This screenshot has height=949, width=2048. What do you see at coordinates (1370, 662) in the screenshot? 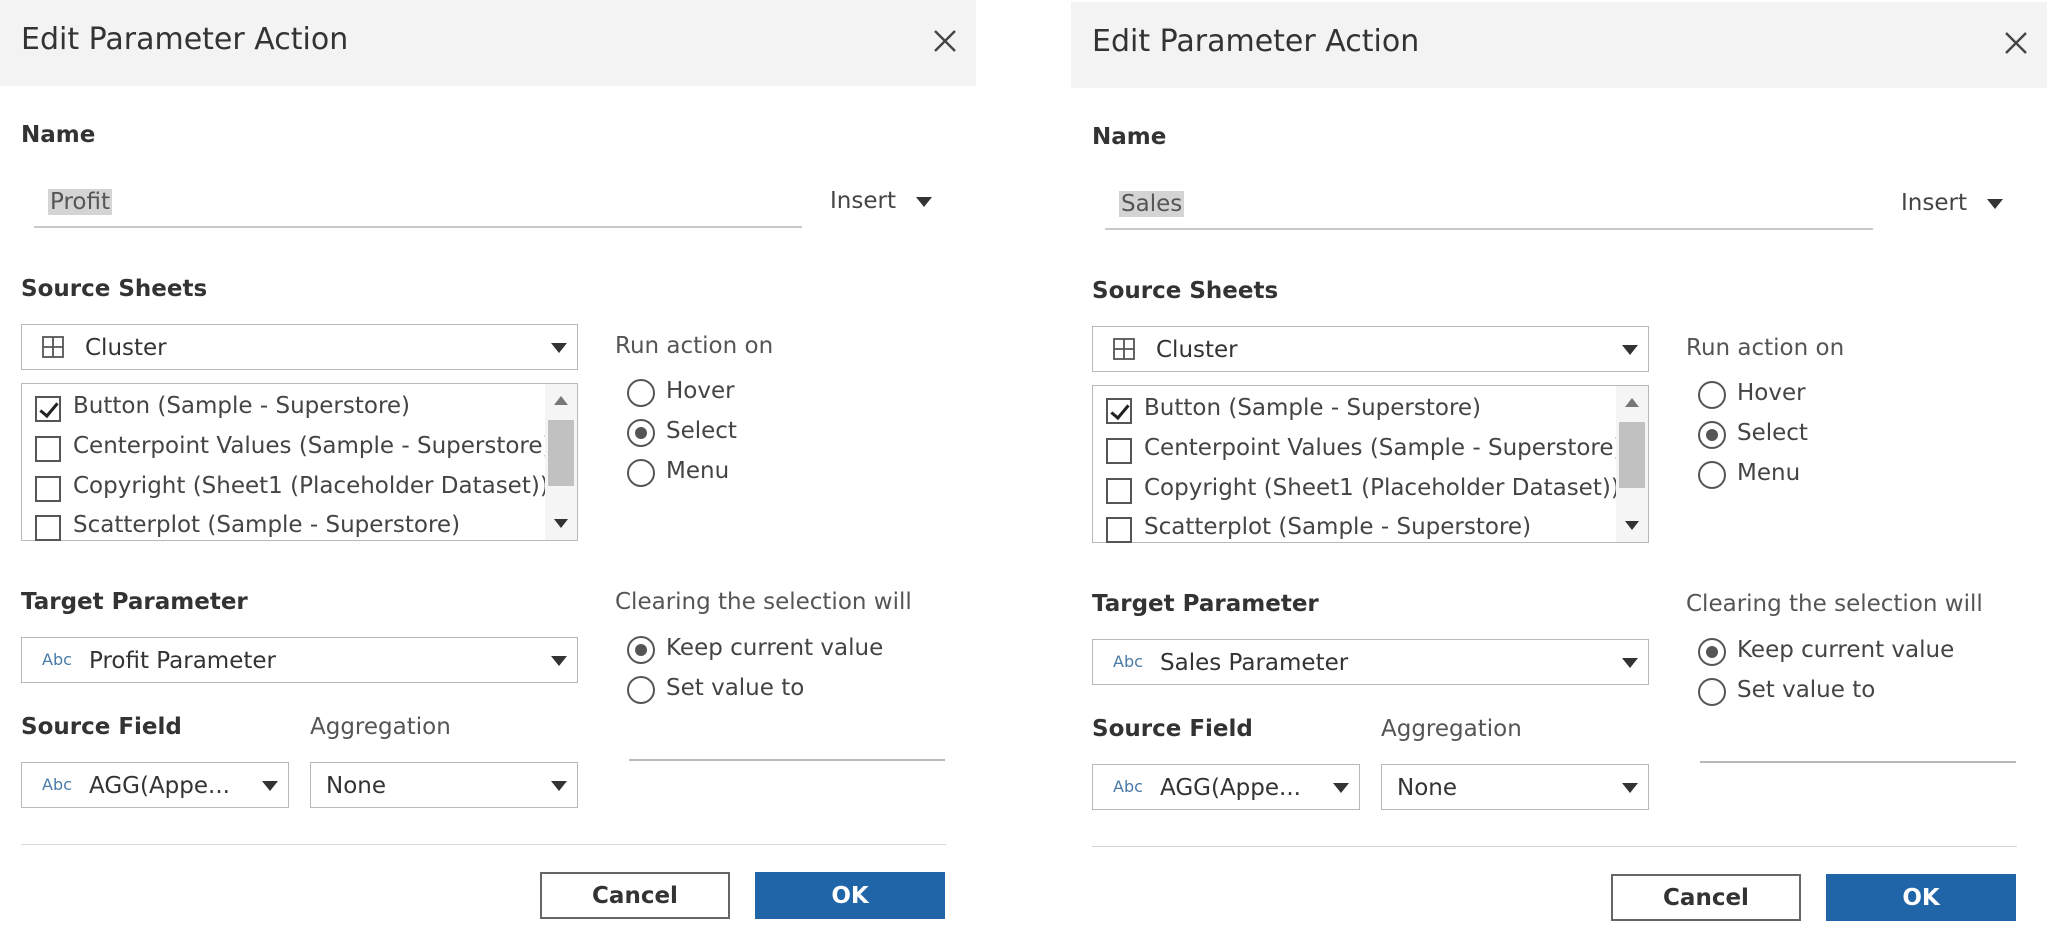
I see `target-parameter-dropdown: Abc Sales Parameter` at bounding box center [1370, 662].